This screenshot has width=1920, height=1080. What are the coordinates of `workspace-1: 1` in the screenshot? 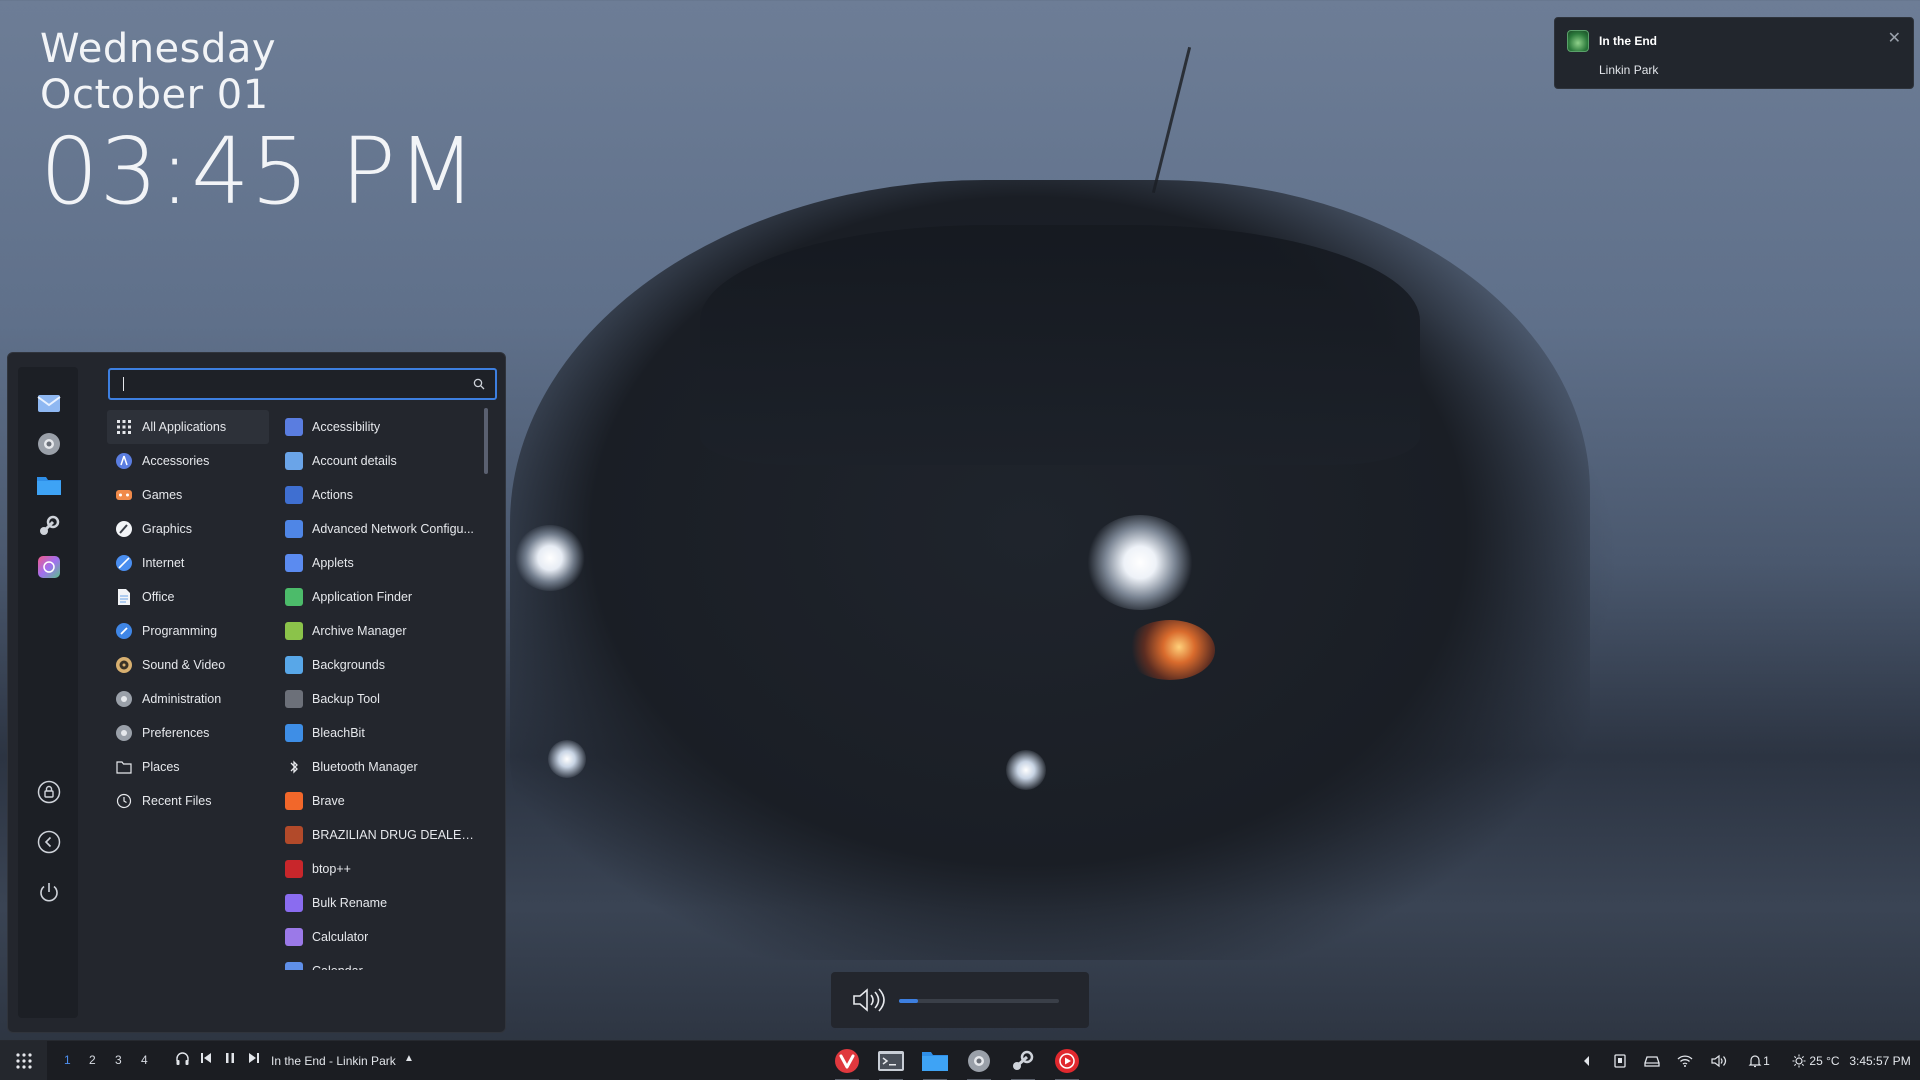 It's located at (67, 1060).